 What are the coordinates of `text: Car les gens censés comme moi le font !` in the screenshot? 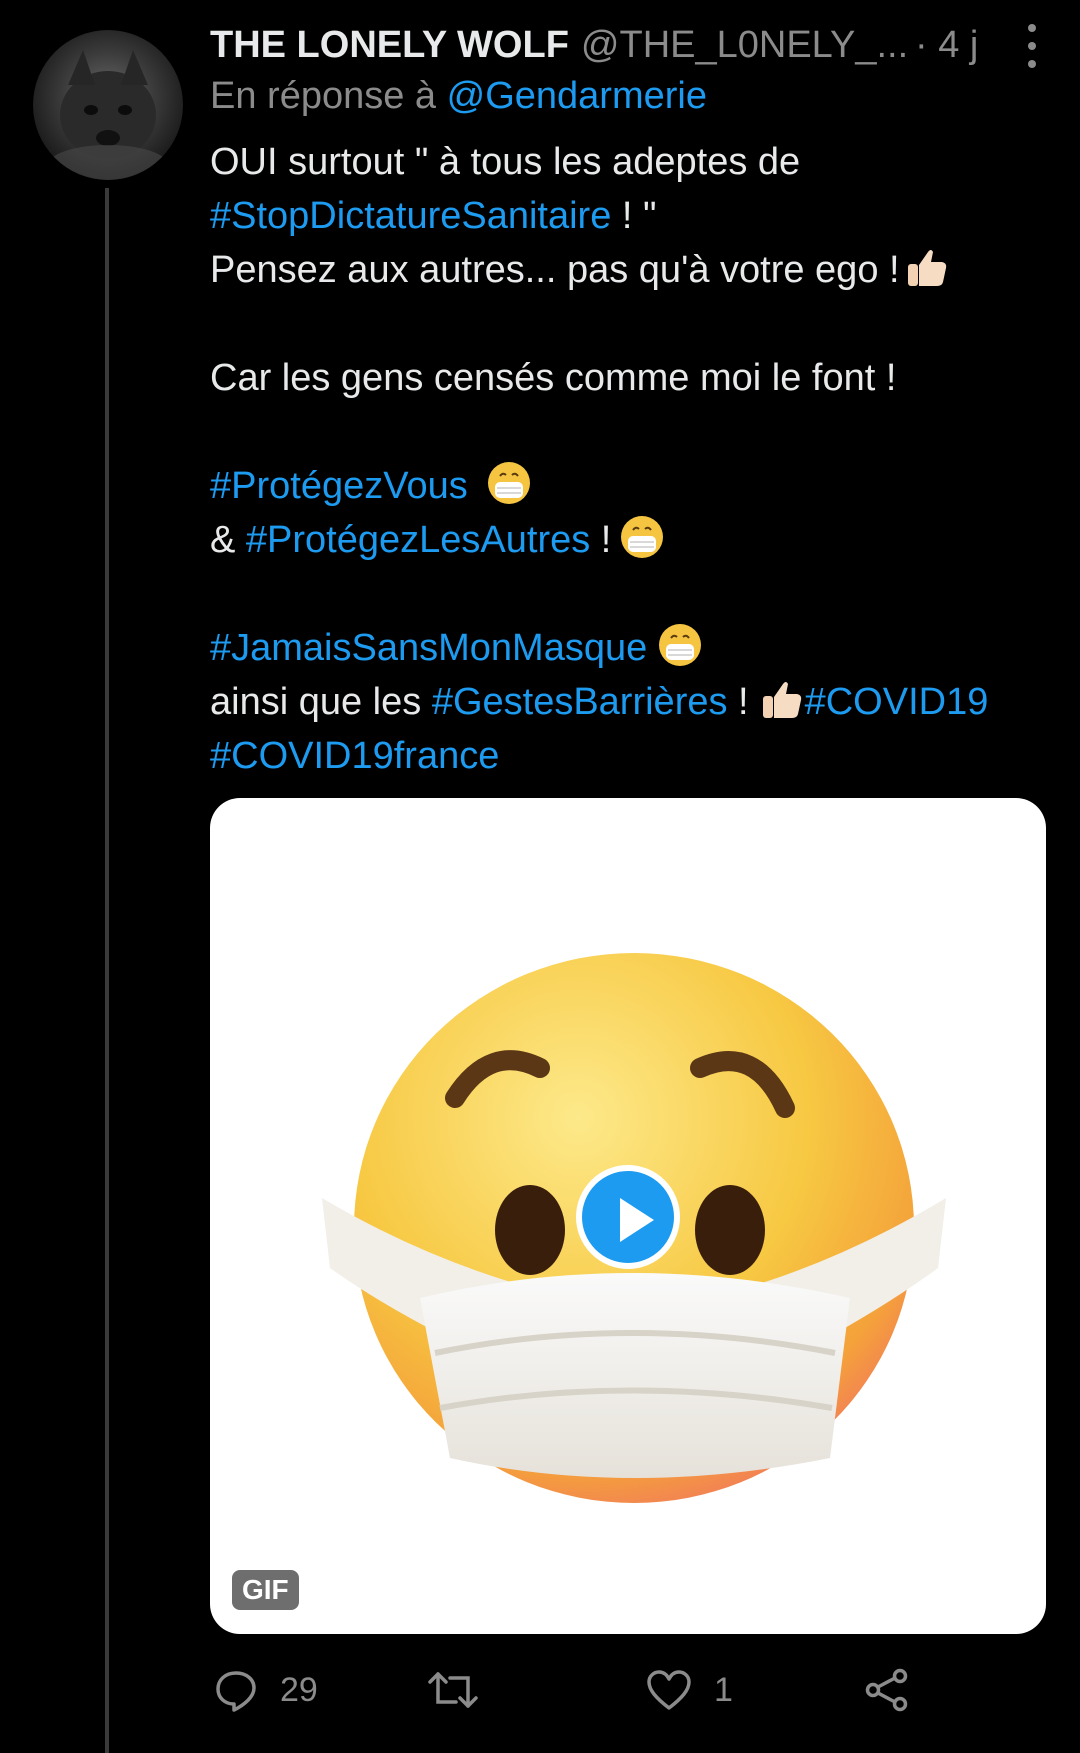 It's located at (553, 378).